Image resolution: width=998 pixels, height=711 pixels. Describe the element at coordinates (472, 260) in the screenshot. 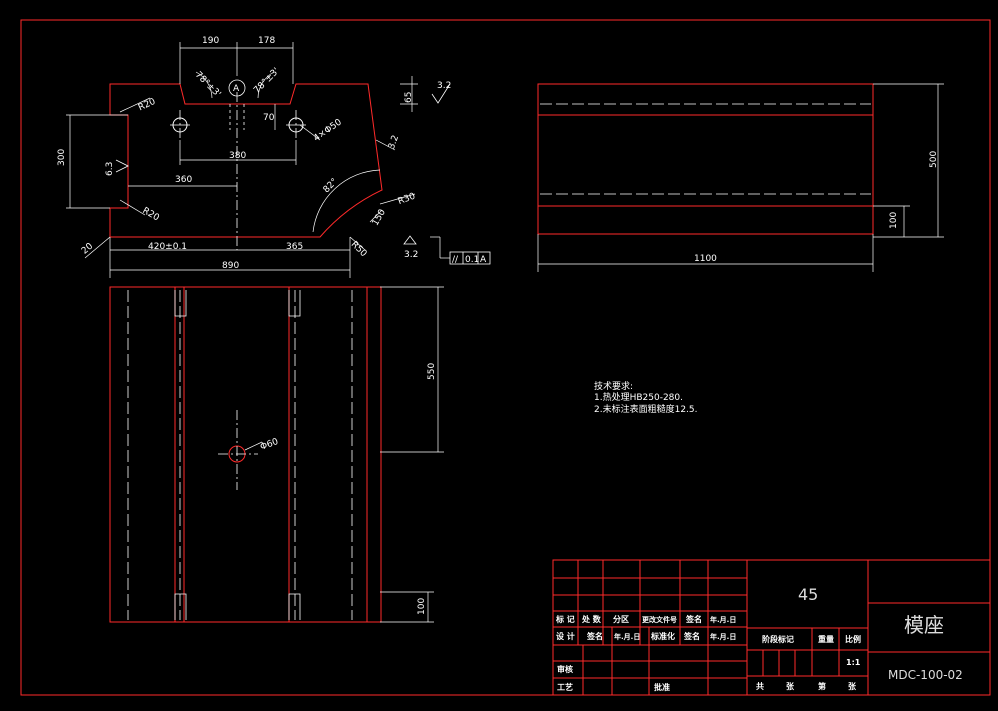

I see `fcf-value: 0.1` at that location.